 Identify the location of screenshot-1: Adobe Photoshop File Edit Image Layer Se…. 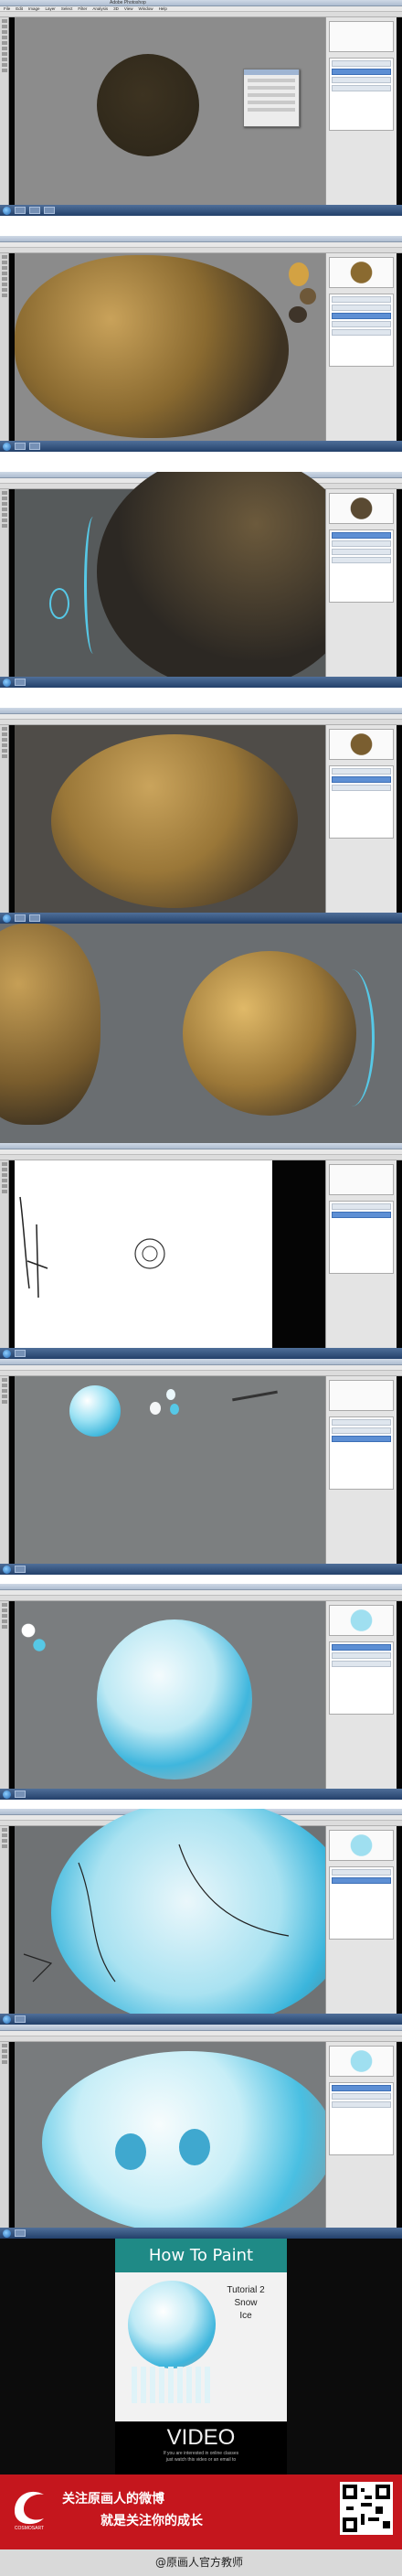
(201, 108).